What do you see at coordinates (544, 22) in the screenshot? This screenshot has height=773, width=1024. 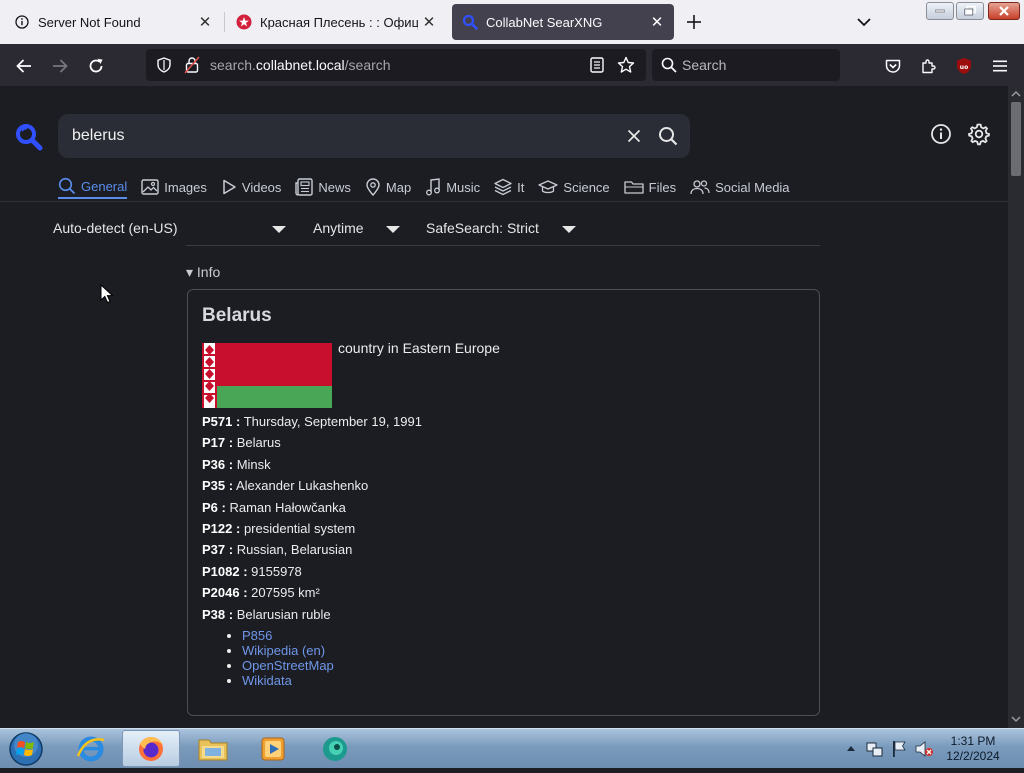 I see `tab-title: CollabNet SearXNG` at bounding box center [544, 22].